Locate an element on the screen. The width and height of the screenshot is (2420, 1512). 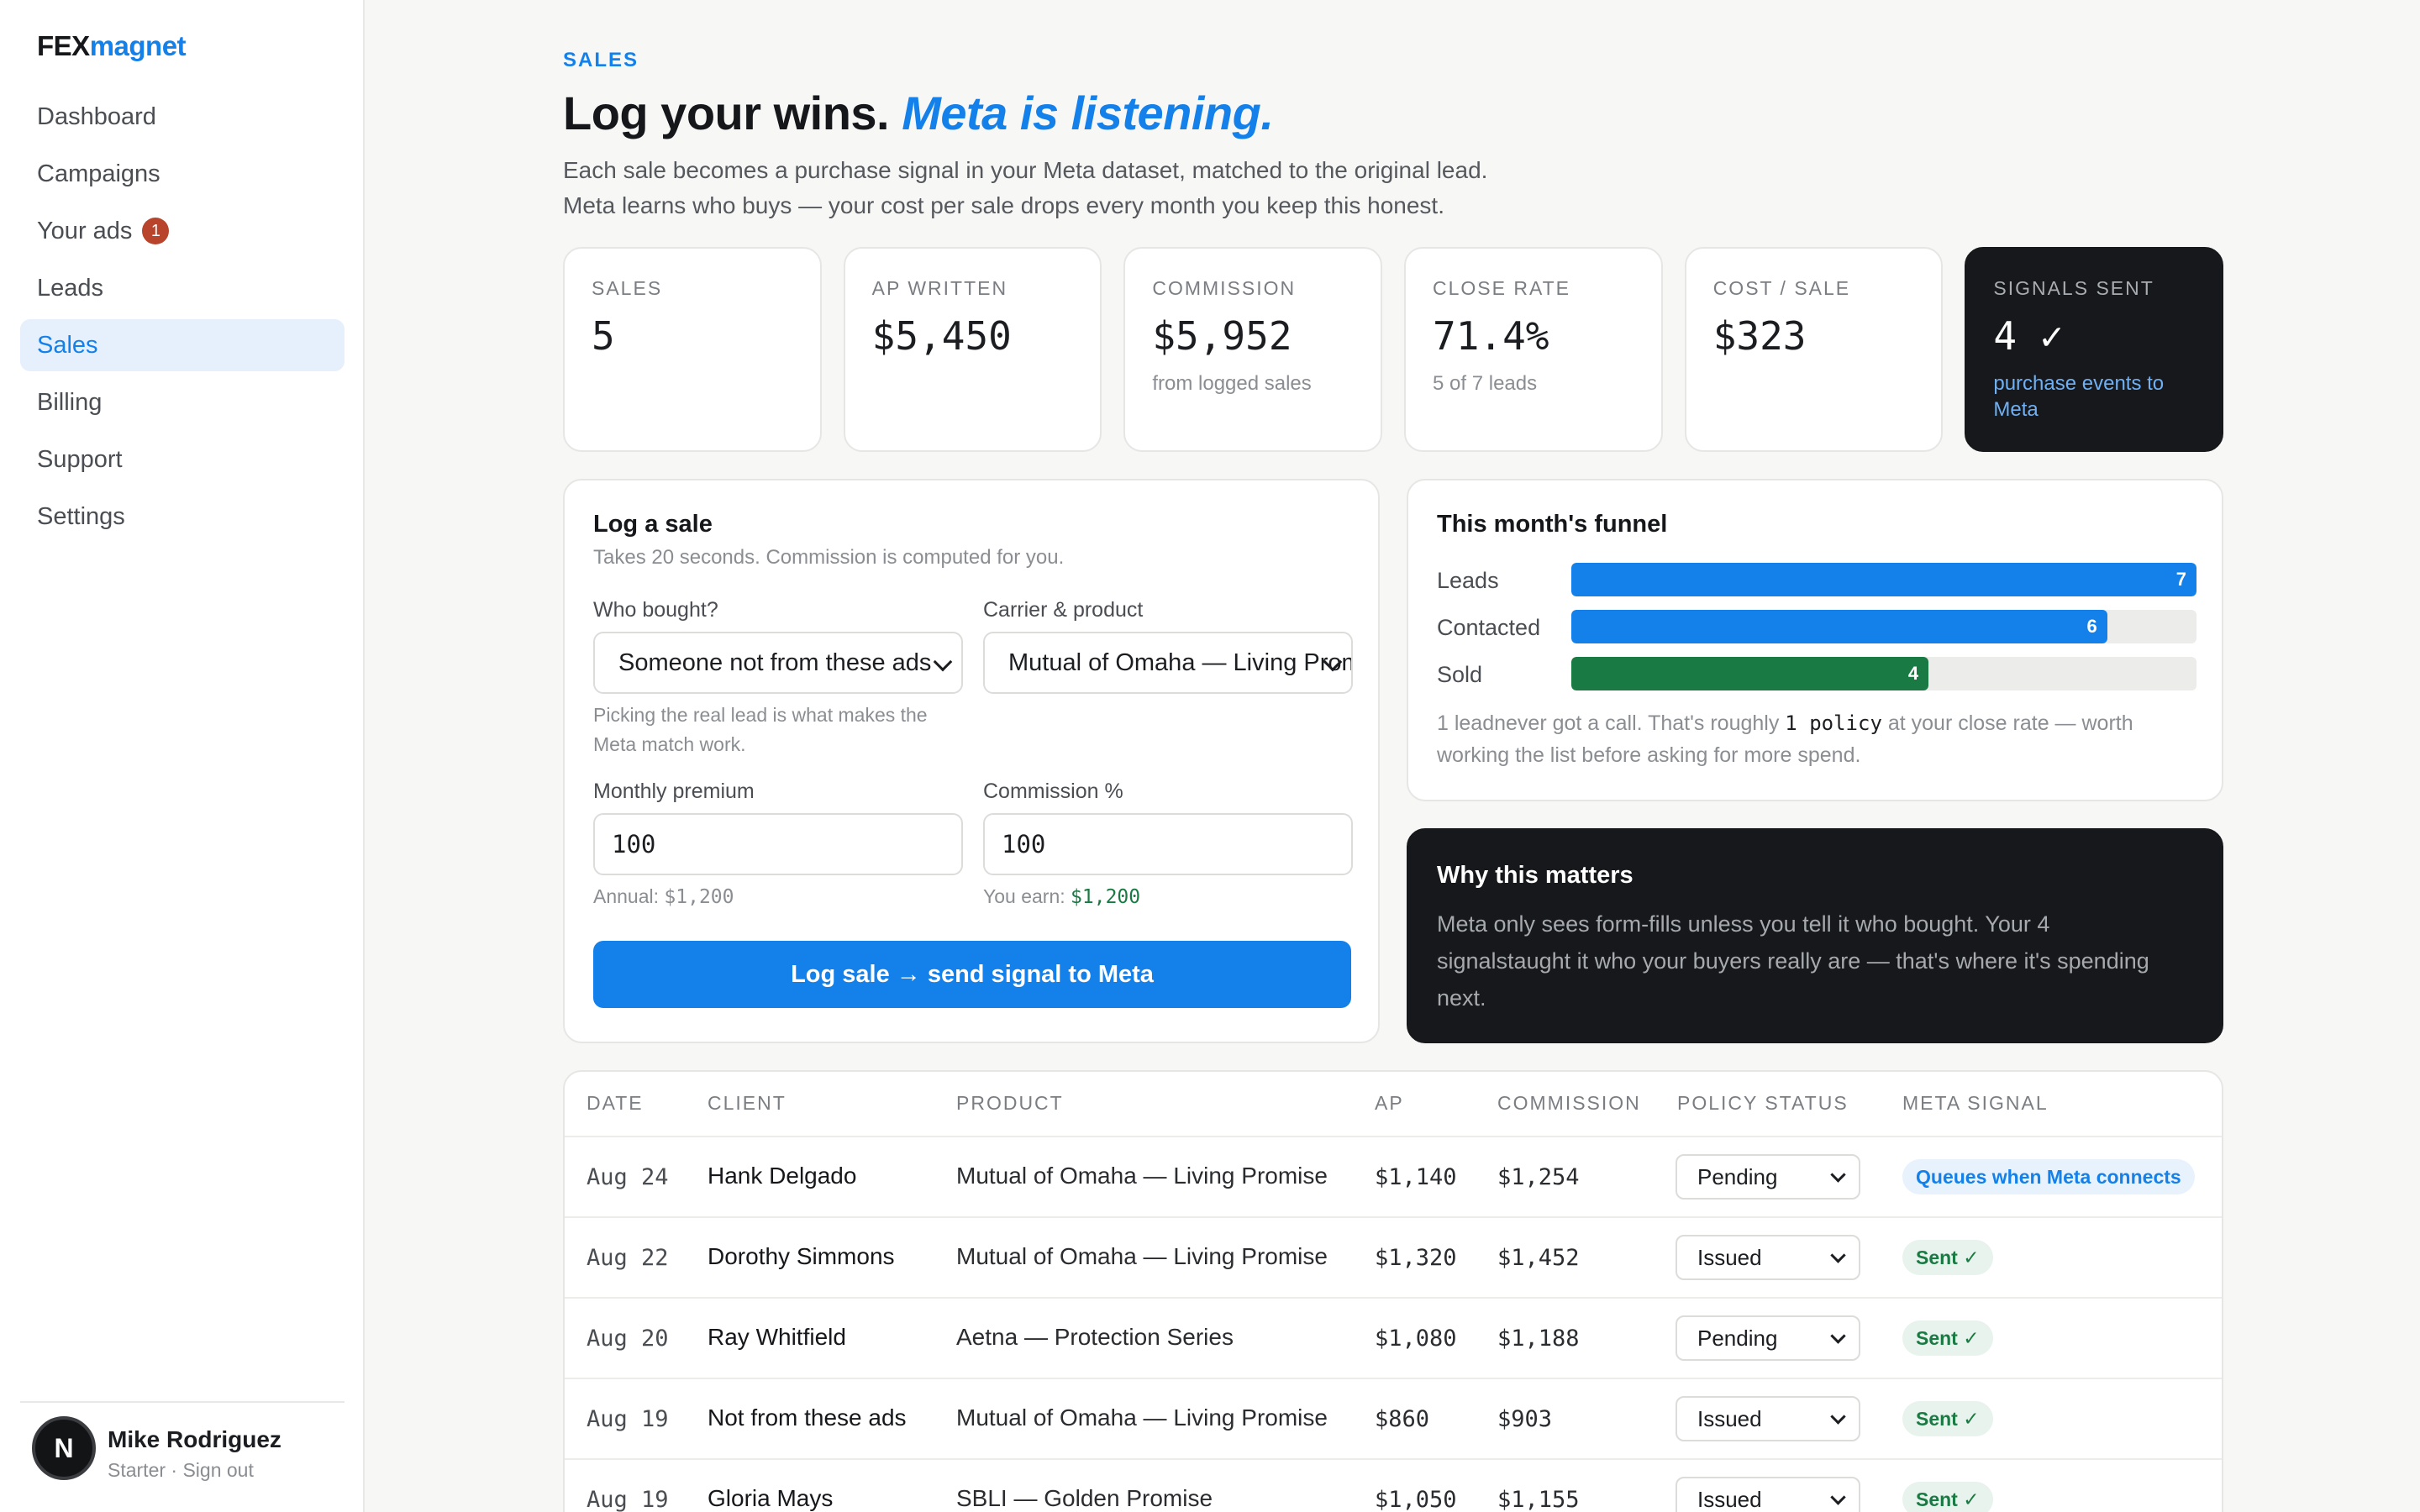
column-header-client: CLIENT is located at coordinates (747, 1103).